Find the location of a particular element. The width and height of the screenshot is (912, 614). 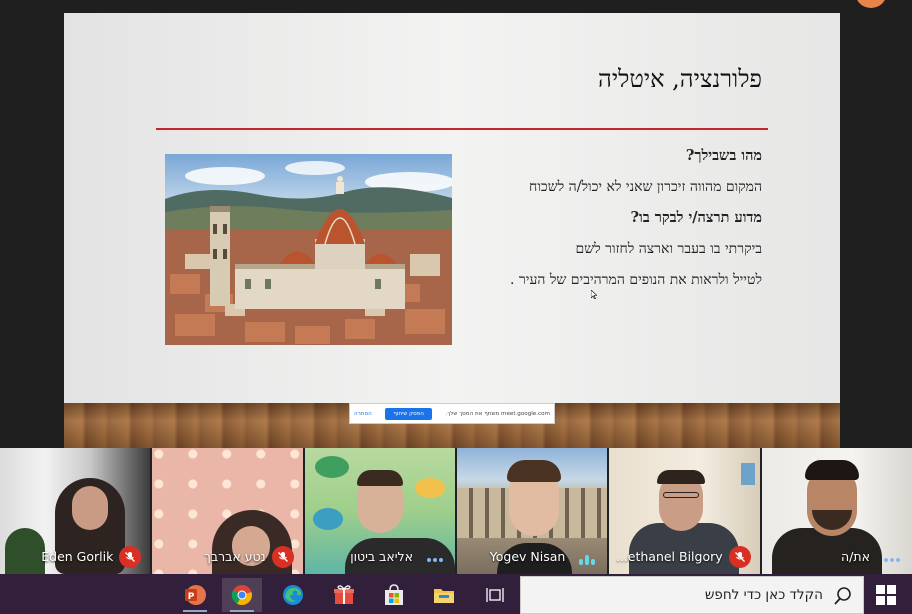

participant-name: נטע אברבך is located at coordinates (235, 556).